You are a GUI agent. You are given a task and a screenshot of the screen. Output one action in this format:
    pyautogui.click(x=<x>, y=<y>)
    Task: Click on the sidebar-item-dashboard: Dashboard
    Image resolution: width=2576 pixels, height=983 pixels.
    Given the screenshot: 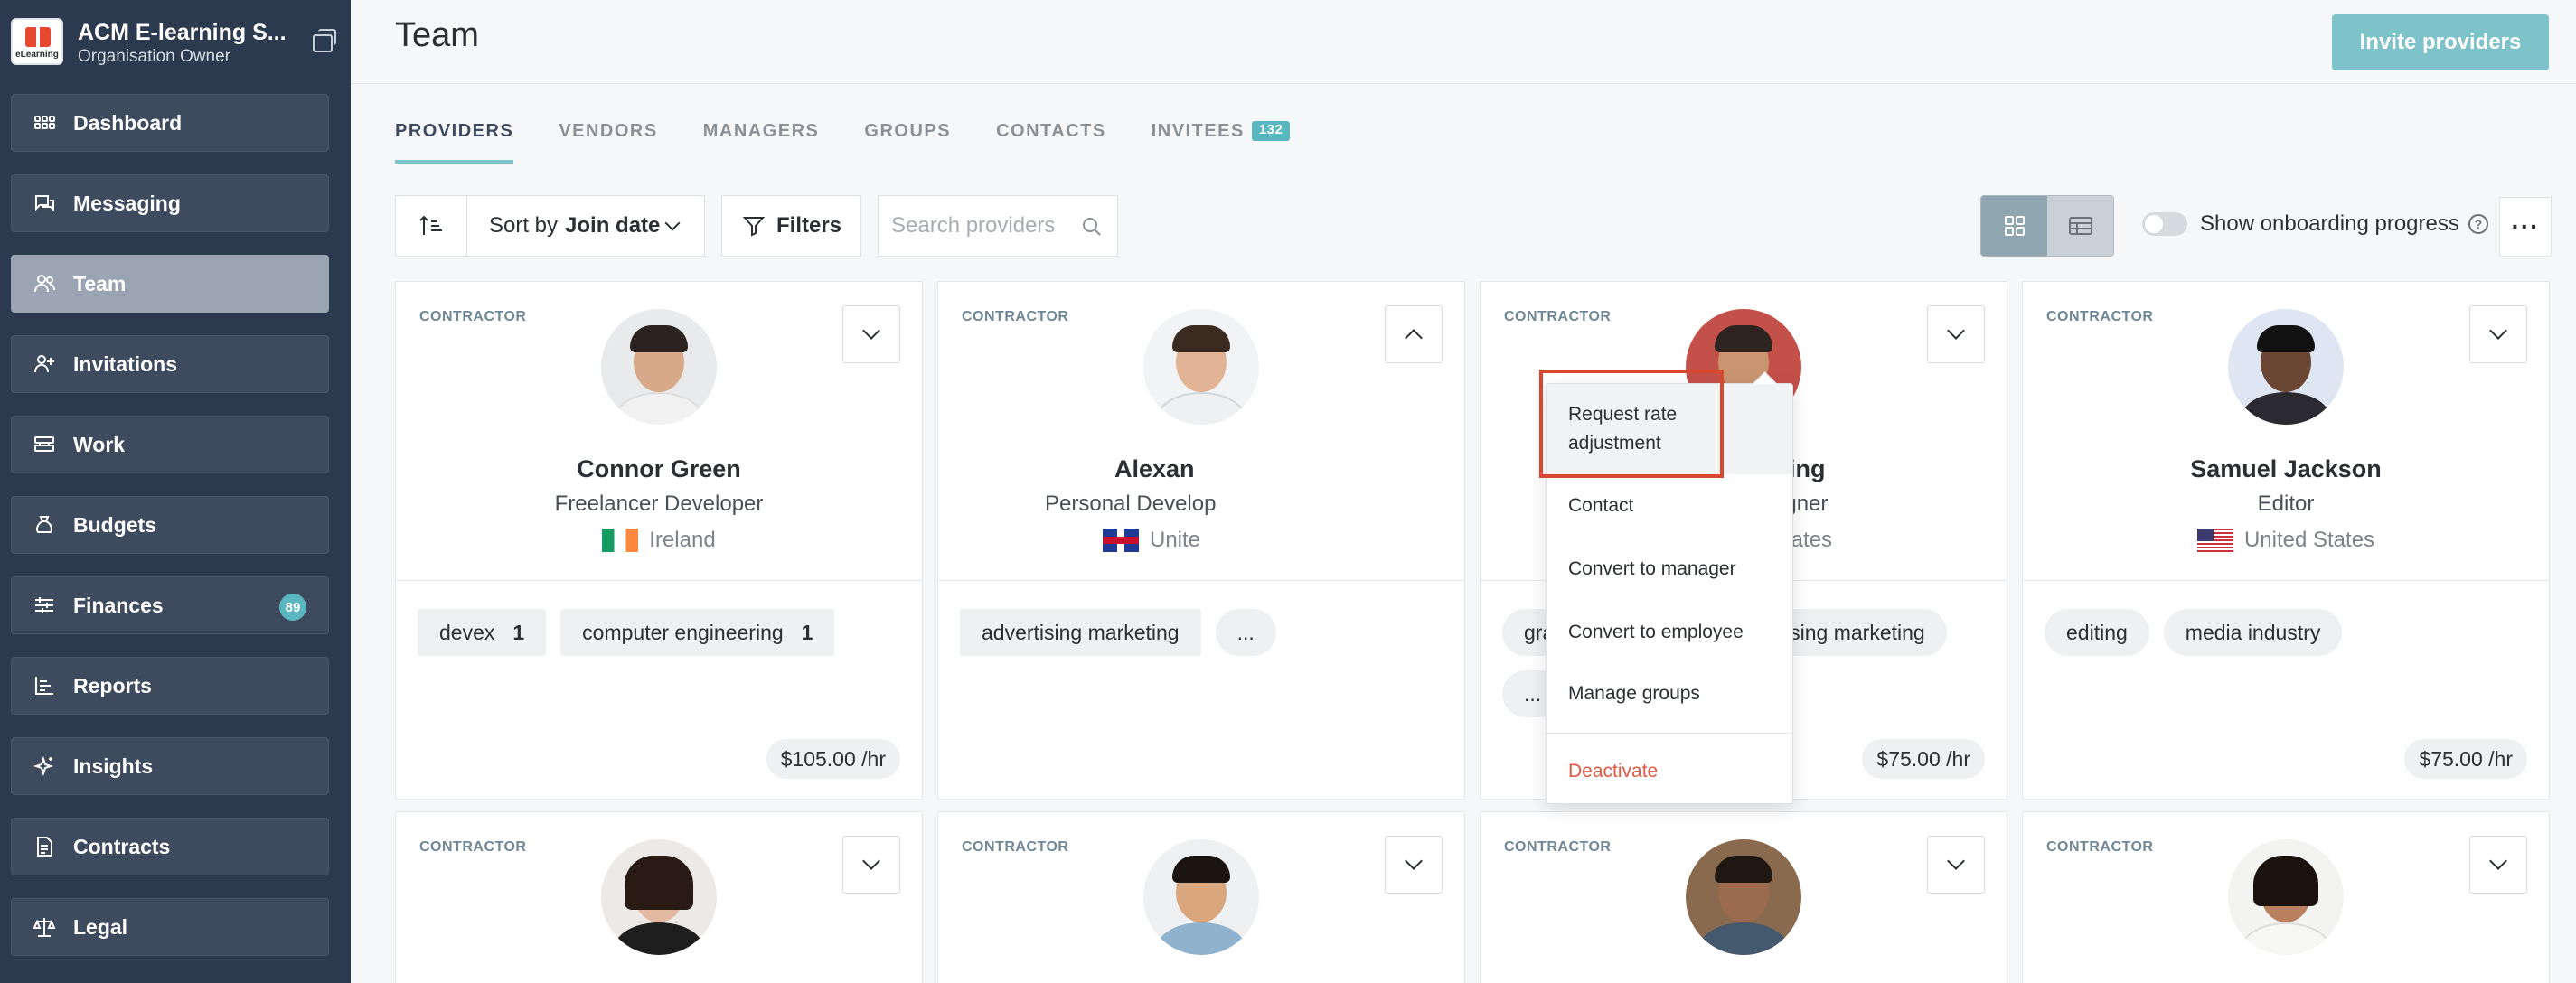 What is the action you would take?
    pyautogui.click(x=170, y=123)
    